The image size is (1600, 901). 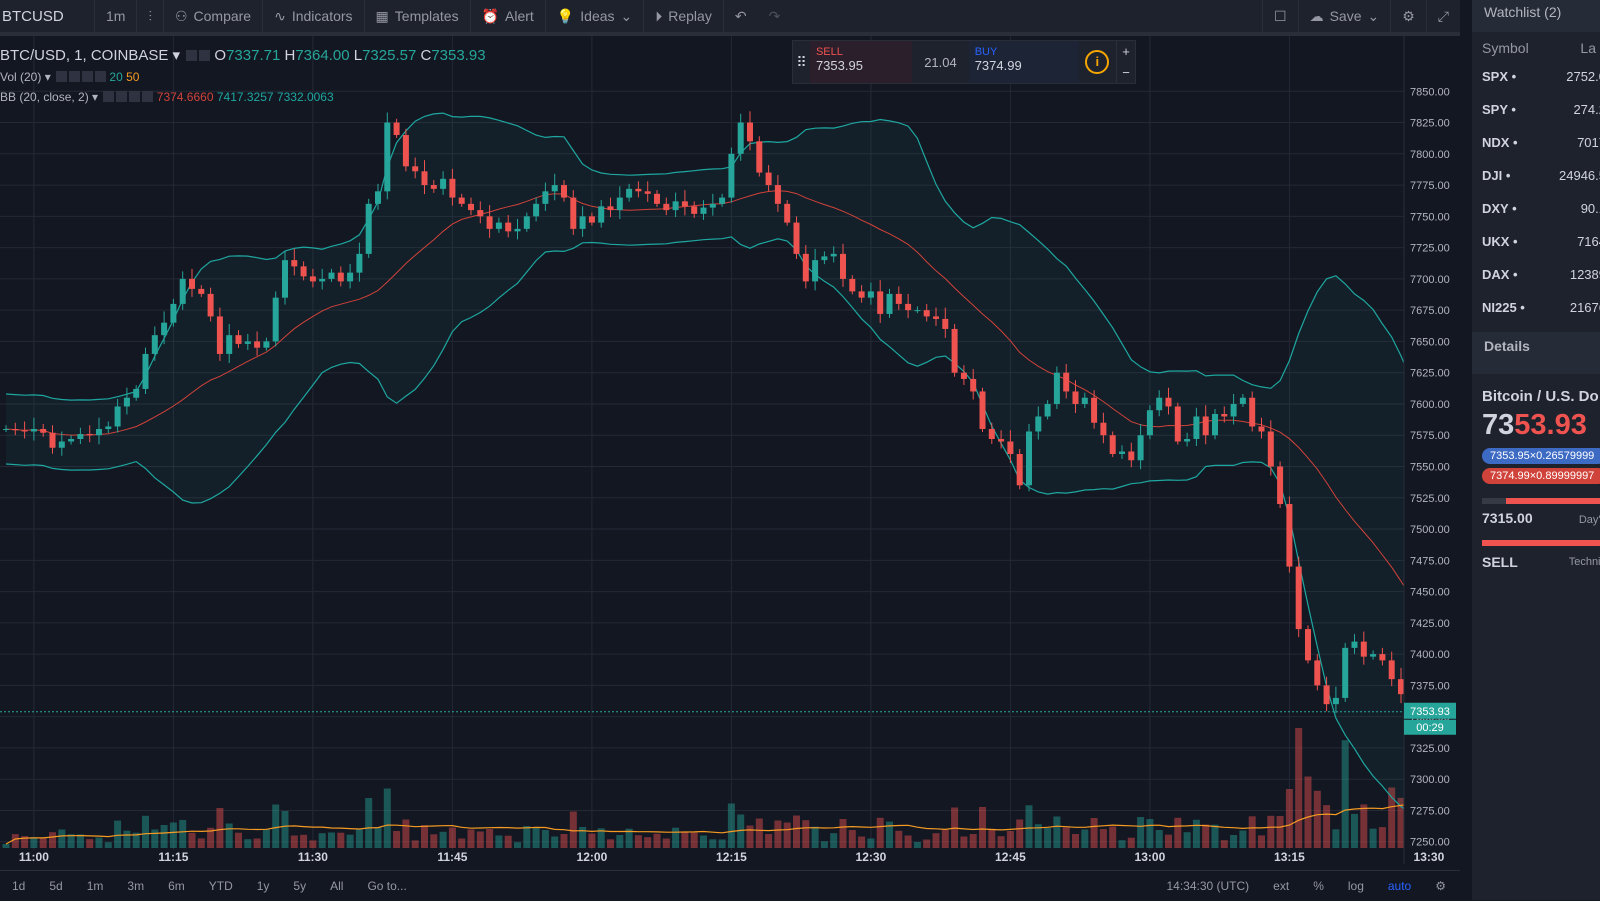 What do you see at coordinates (1536, 353) in the screenshot?
I see `details-header: Details` at bounding box center [1536, 353].